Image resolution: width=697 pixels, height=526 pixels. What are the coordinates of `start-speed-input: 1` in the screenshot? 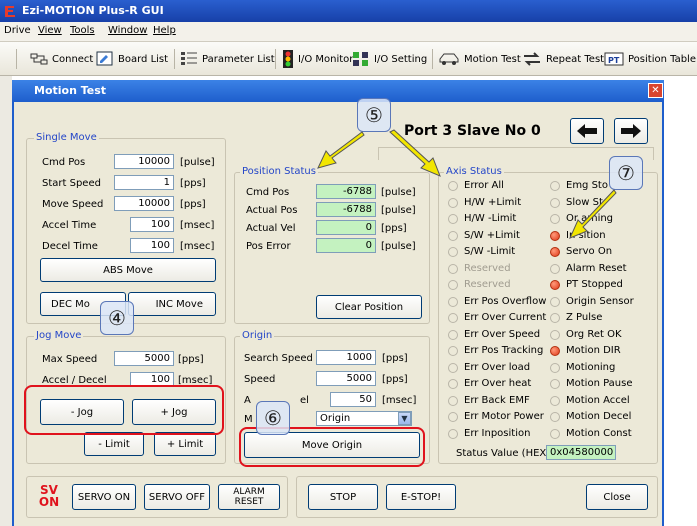 It's located at (144, 182).